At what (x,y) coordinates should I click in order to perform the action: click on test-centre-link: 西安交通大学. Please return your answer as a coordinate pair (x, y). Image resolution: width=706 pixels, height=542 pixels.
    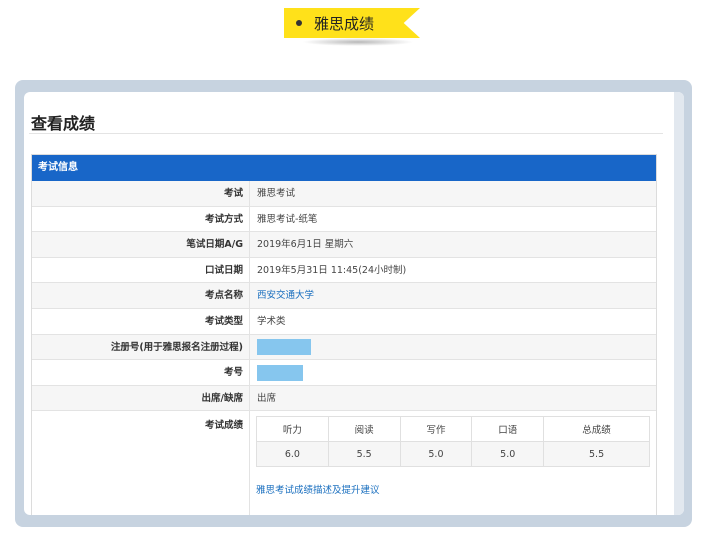
    Looking at the image, I should click on (285, 295).